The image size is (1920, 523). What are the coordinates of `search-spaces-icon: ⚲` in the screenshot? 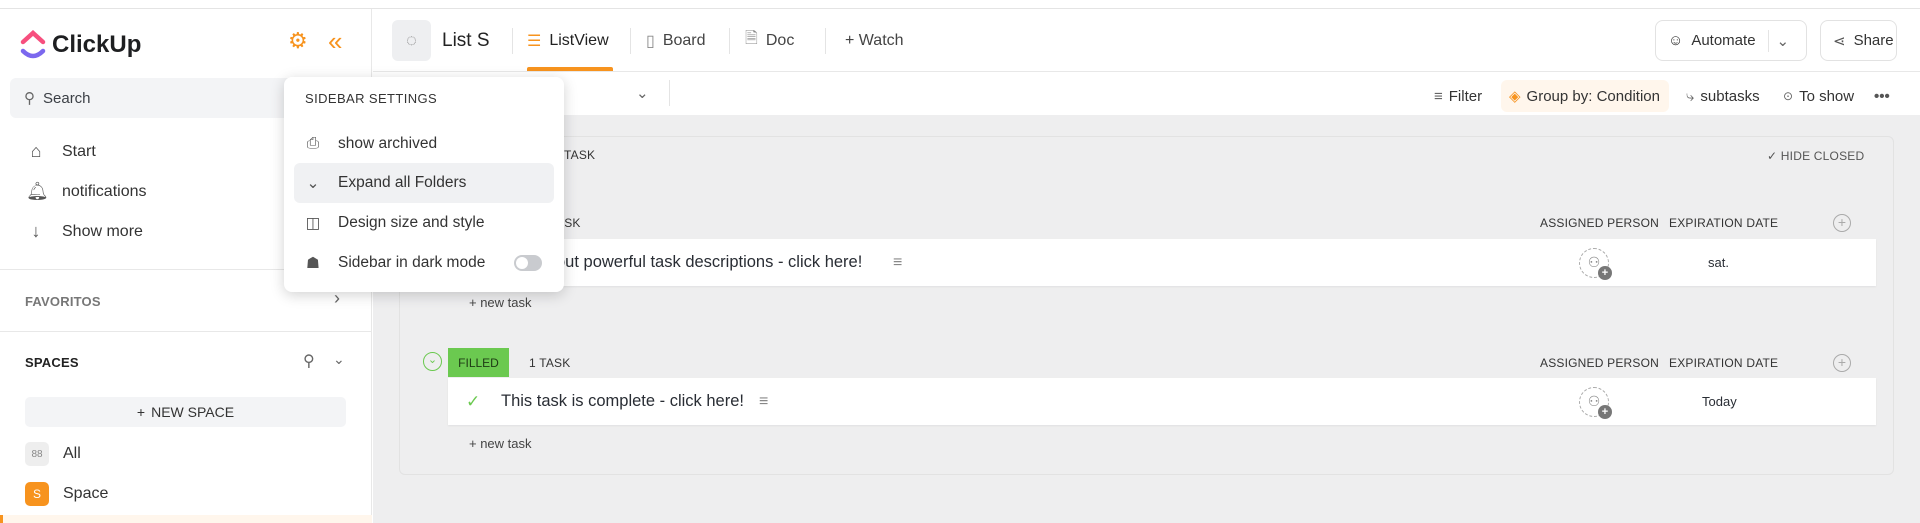 It's located at (309, 361).